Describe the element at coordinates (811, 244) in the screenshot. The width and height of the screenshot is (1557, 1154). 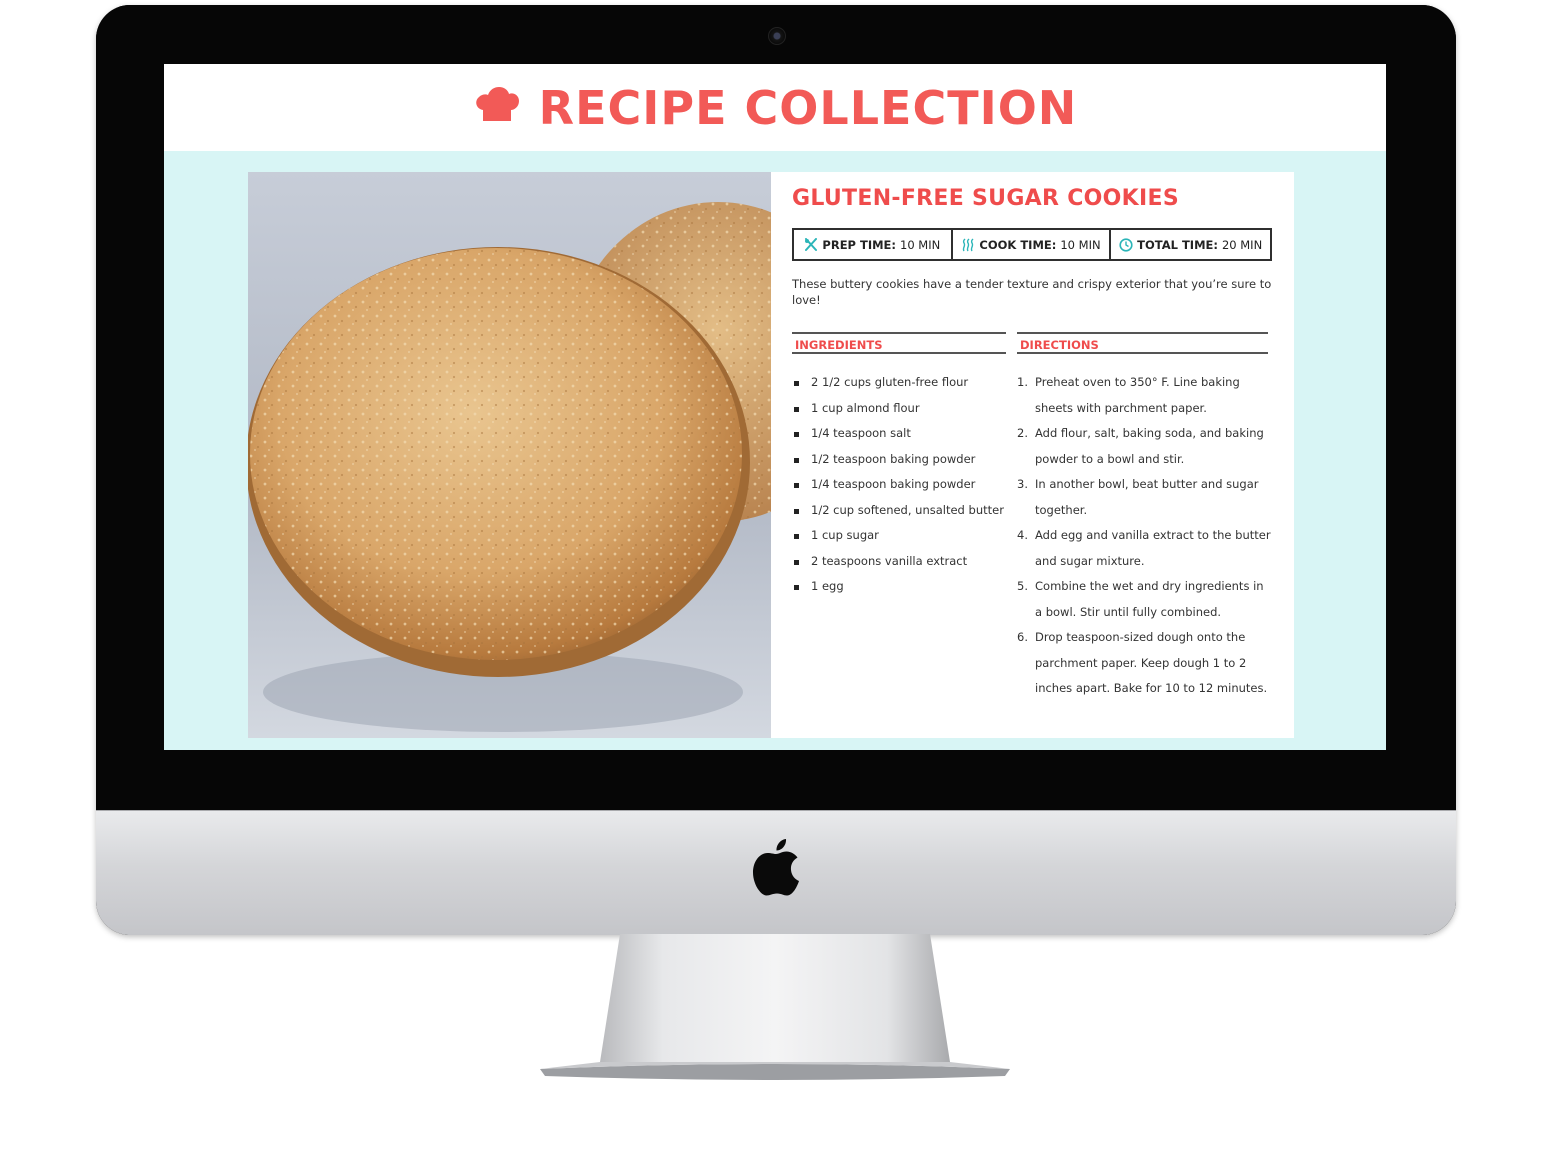
I see `utensils-icon` at that location.